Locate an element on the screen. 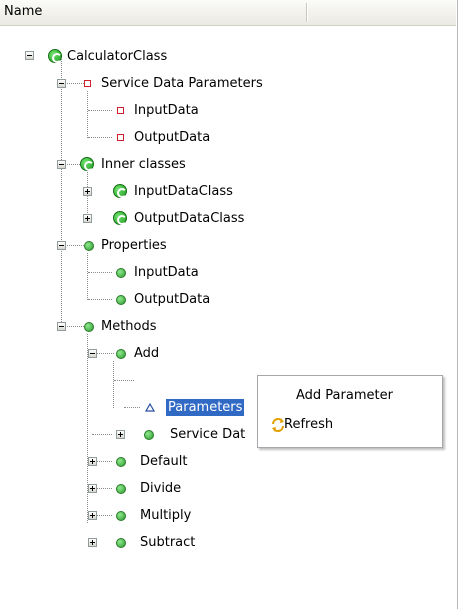  menu-item-add-parameter: Add Parameter is located at coordinates (350, 396).